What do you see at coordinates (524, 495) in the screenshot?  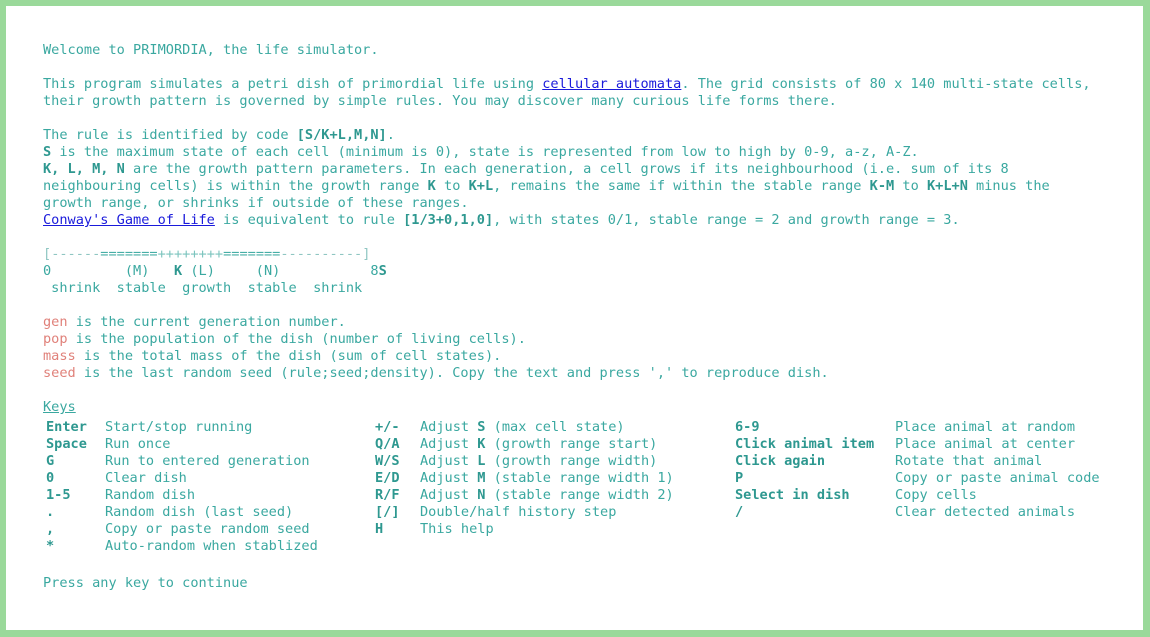 I see `key-row: R/F Adjust N (stable range width 2)` at bounding box center [524, 495].